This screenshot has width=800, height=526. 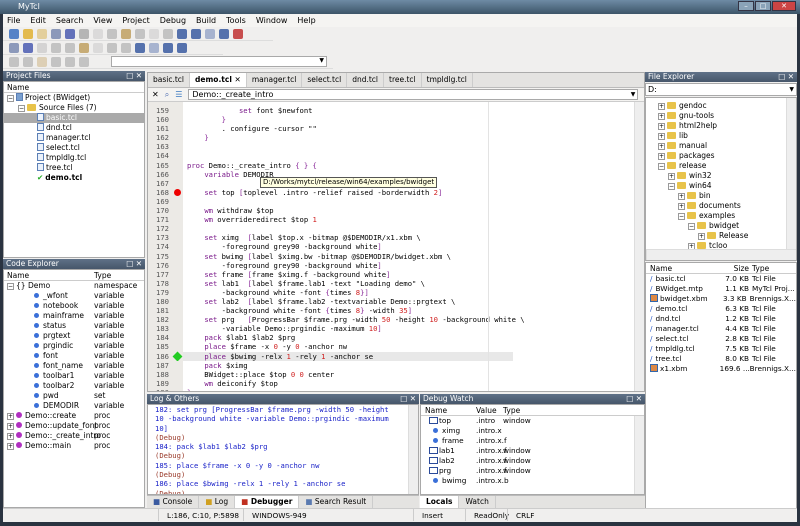 I want to click on menu-tools: Tools, so click(x=236, y=20).